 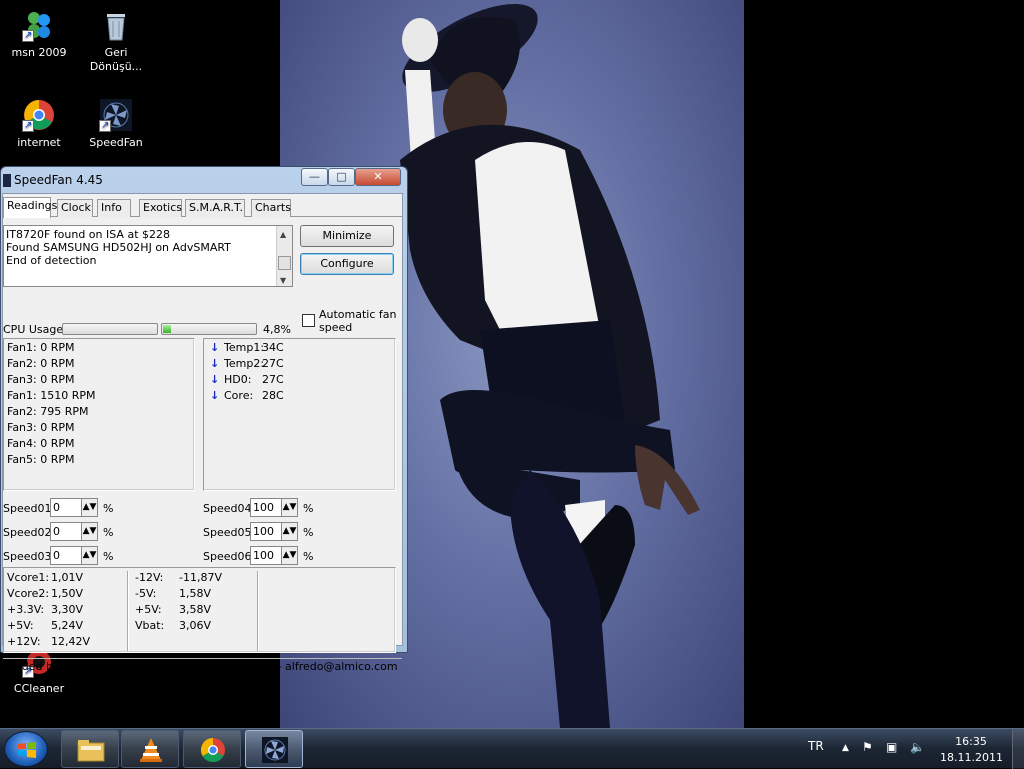 I want to click on temperature-reading: ↓ Temp1:34C, so click(x=299, y=348).